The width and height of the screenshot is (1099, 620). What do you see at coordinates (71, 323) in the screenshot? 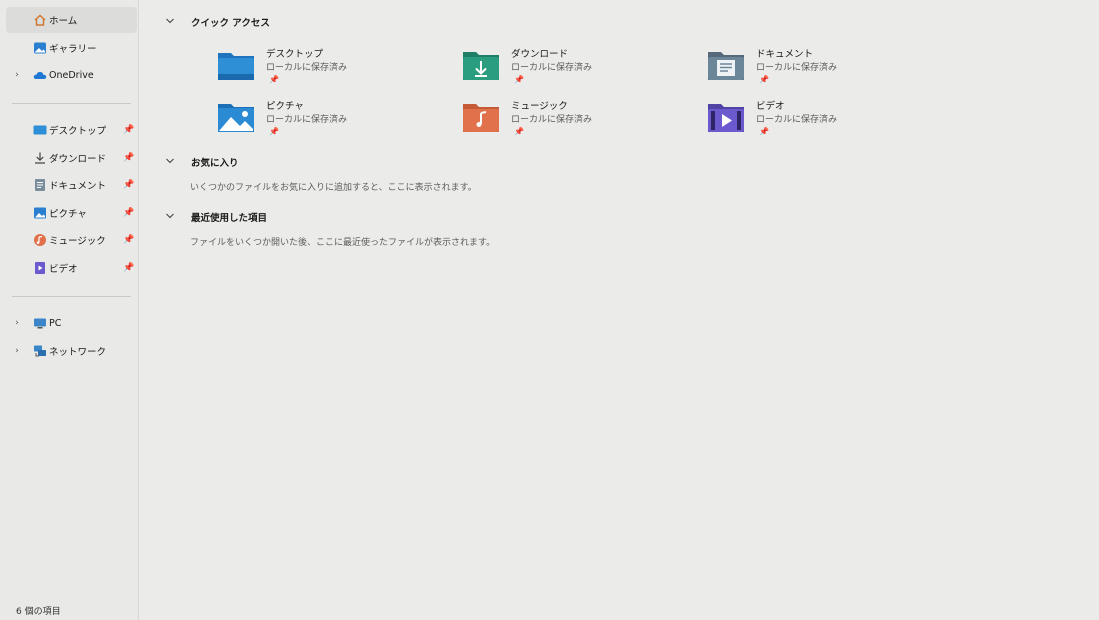
I see `sidebar-item-pc: › PC` at bounding box center [71, 323].